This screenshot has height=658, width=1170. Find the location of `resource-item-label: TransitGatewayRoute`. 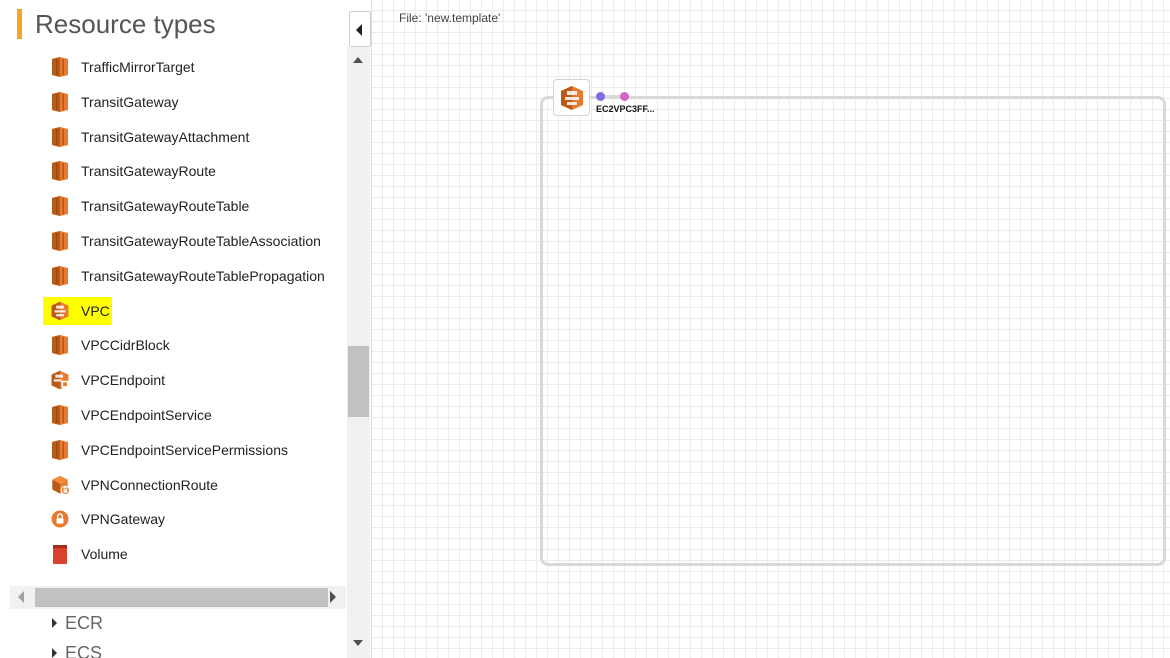

resource-item-label: TransitGatewayRoute is located at coordinates (148, 171).